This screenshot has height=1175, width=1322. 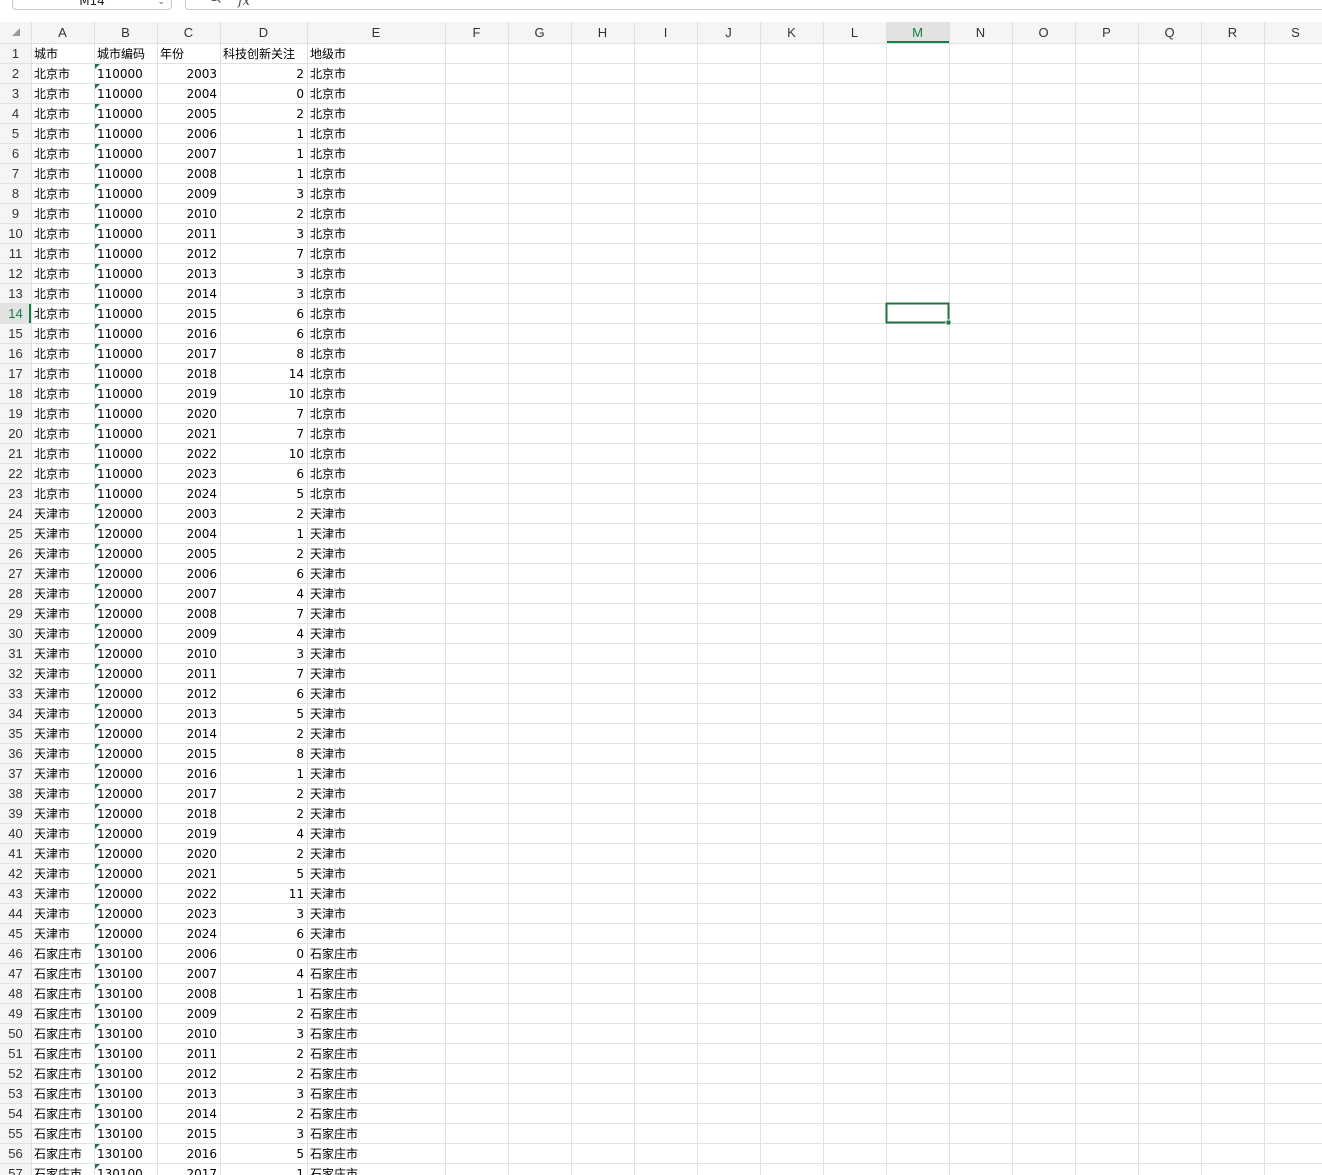 I want to click on cell-c53: 2013, so click(x=201, y=1094).